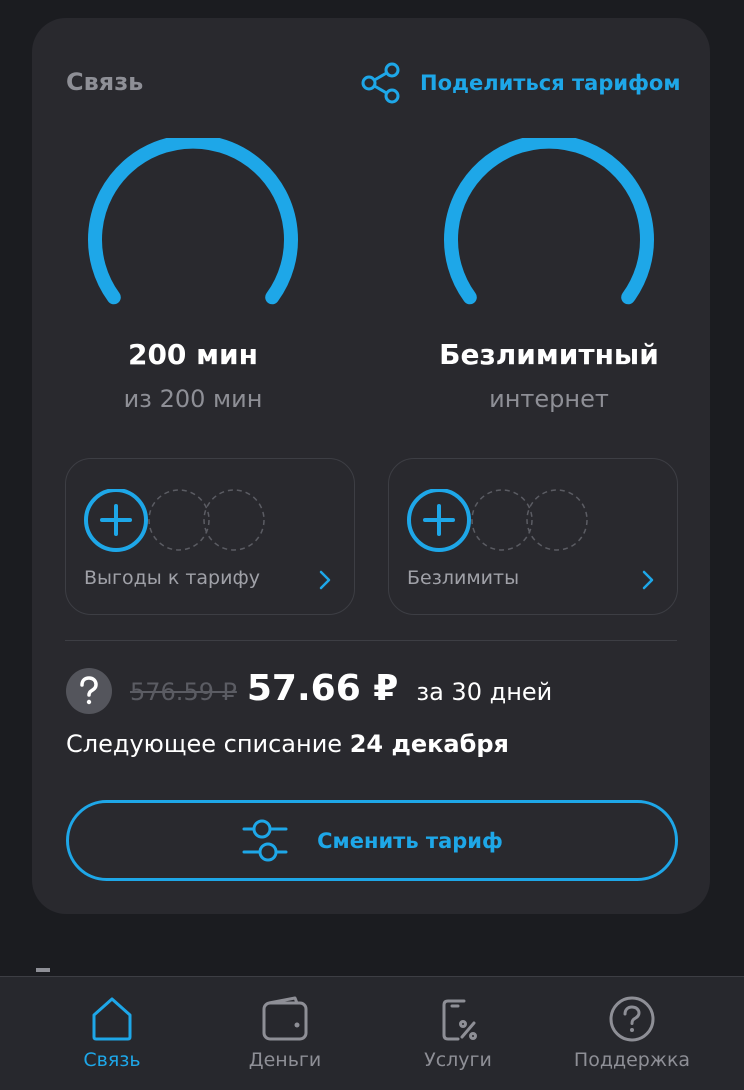  I want to click on change-tariff-button: Сменить тариф, so click(372, 840).